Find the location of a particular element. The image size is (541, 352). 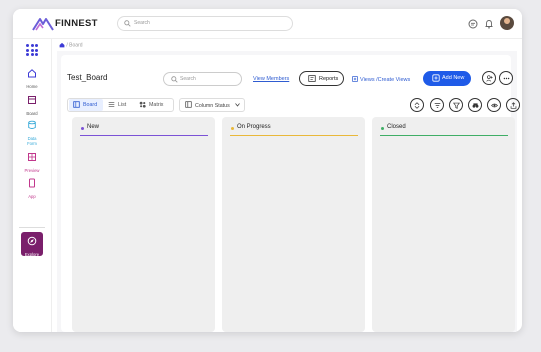

sidebar-item-preview: Preview is located at coordinates (32, 161).